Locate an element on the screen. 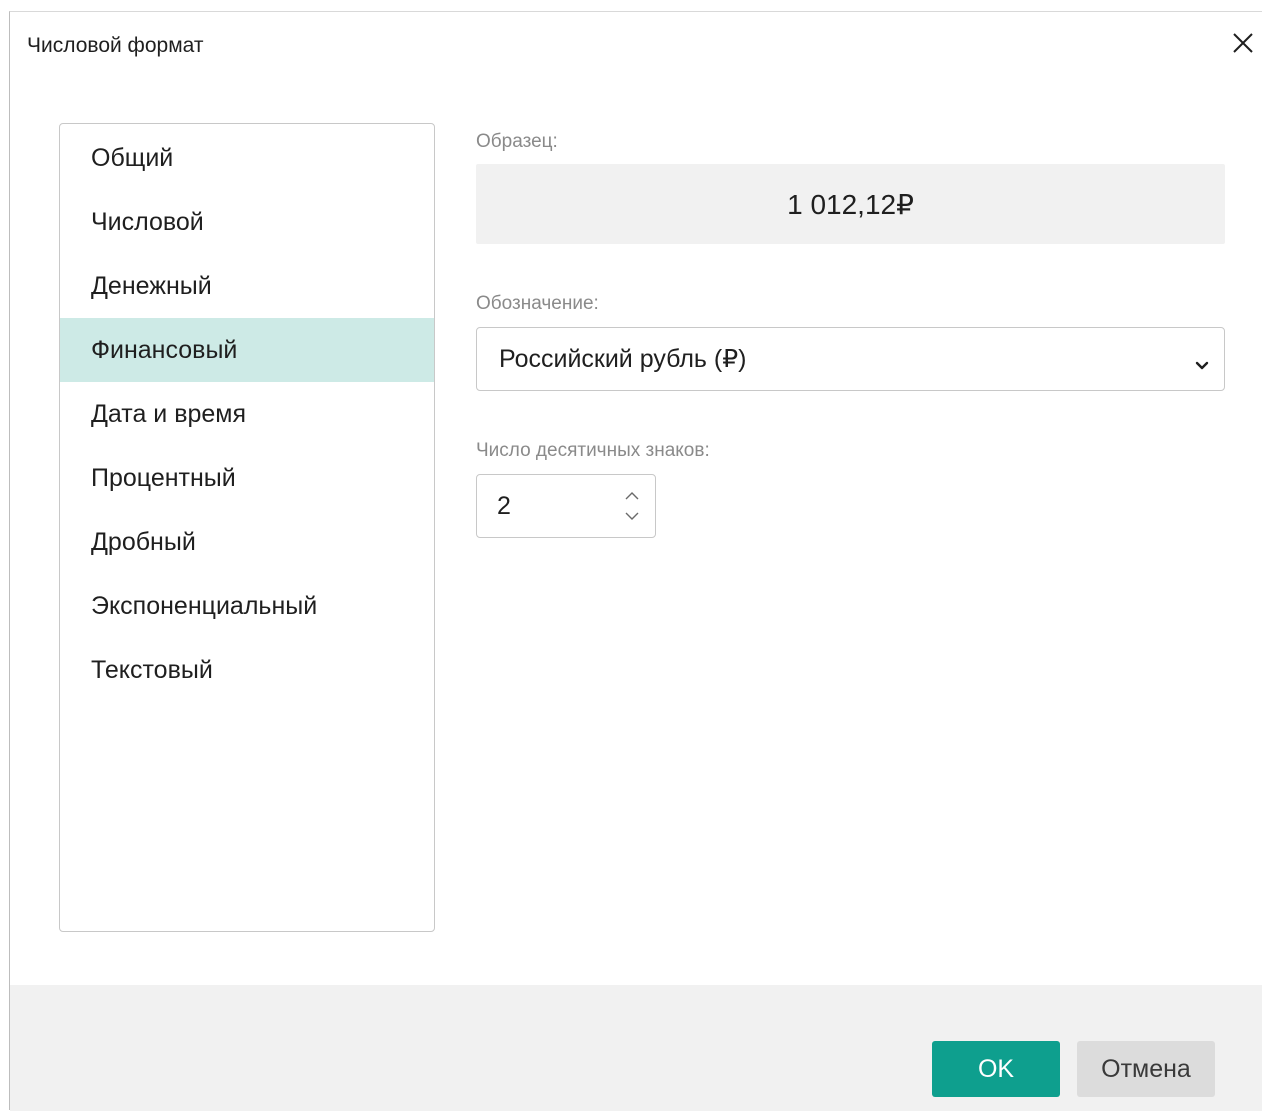  category-item-fraction: Дробный is located at coordinates (247, 542).